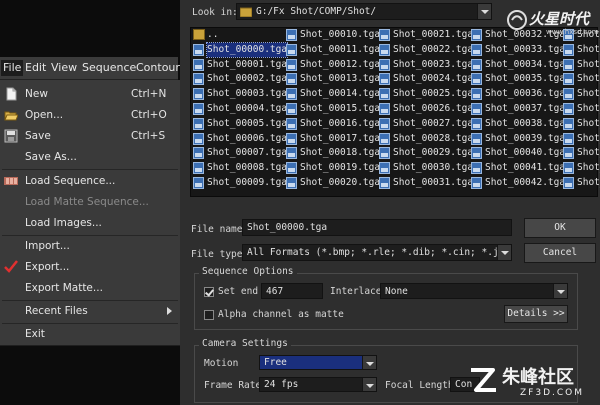  I want to click on menu-item-exit: Exit, so click(90, 334).